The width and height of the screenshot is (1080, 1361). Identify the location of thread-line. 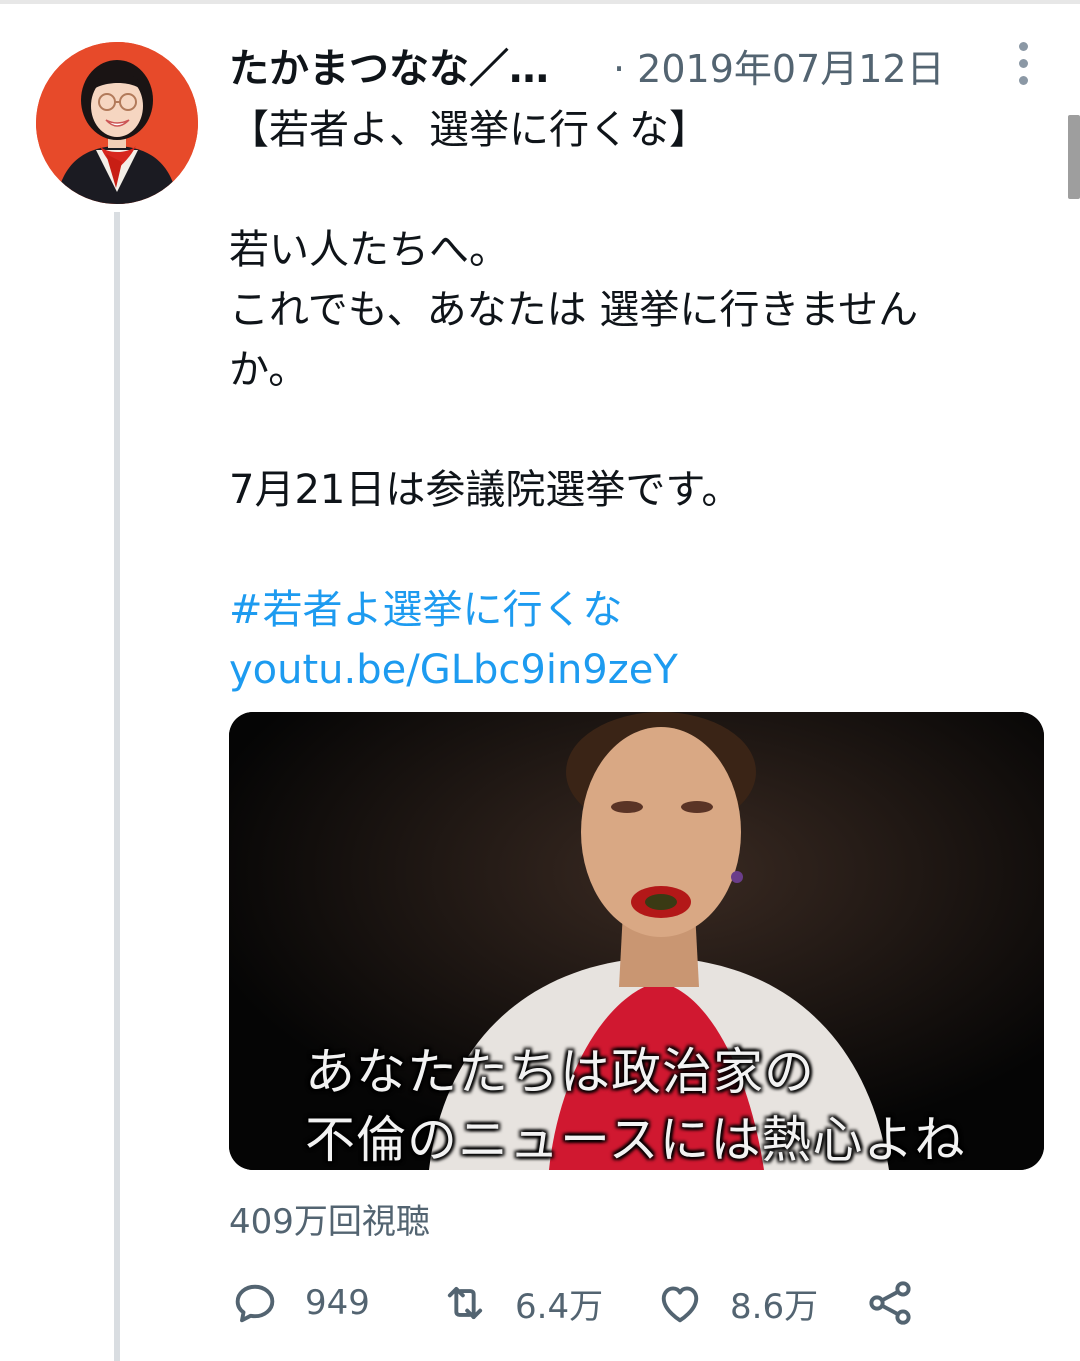
(117, 786).